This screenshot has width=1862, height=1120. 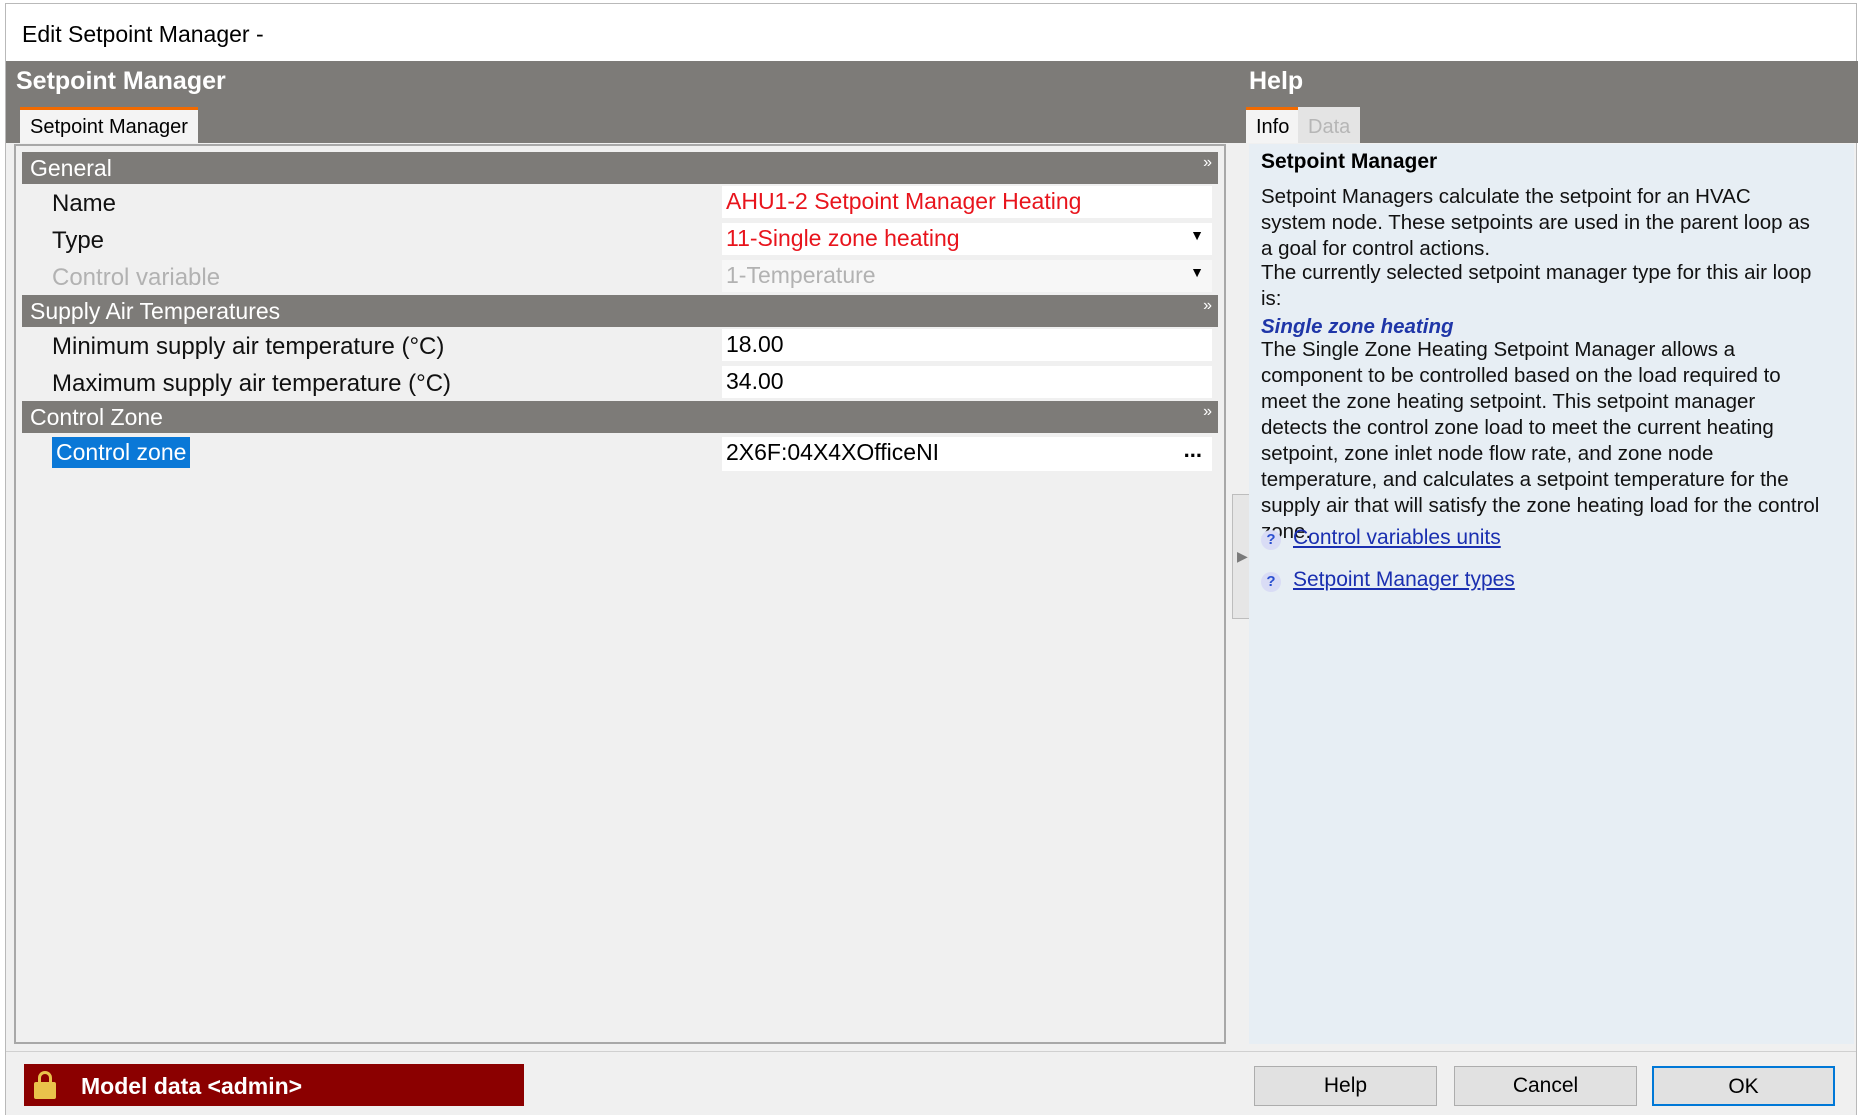 I want to click on help-panel-header: Help Info Data, so click(x=1548, y=102).